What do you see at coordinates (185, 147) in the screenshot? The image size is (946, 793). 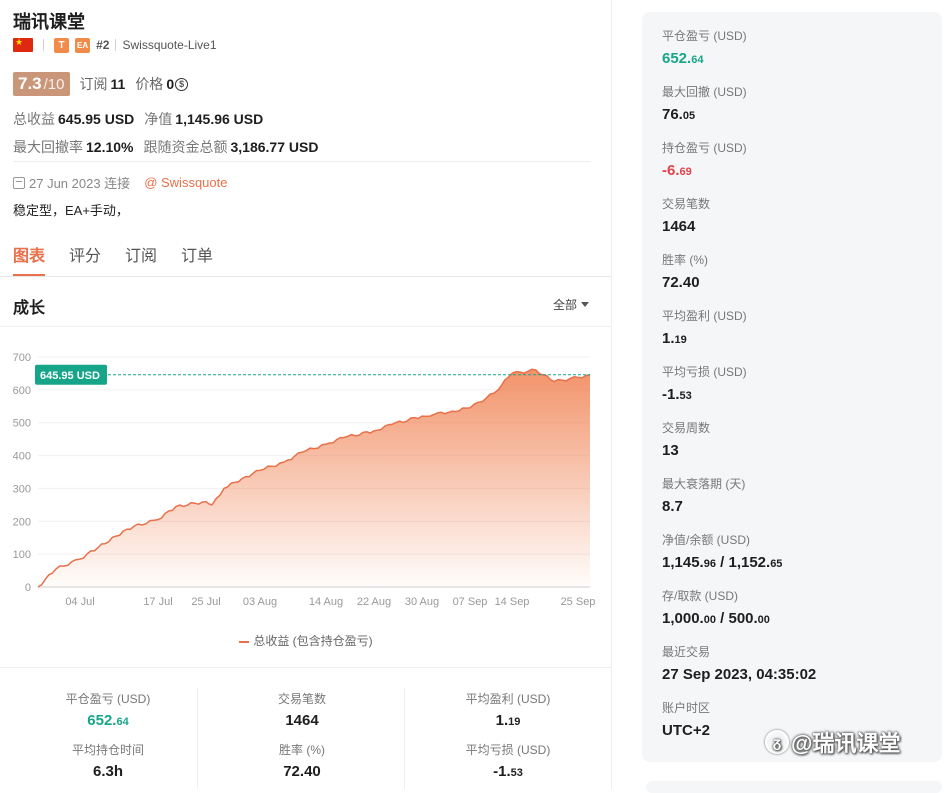 I see `follow-funds-label: 跟随资金总额` at bounding box center [185, 147].